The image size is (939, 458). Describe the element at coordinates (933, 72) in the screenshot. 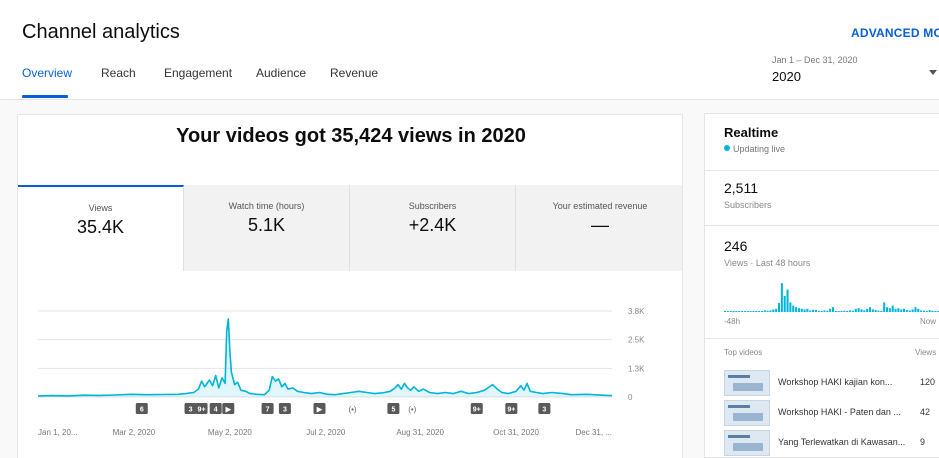

I see `caret-down-icon` at that location.